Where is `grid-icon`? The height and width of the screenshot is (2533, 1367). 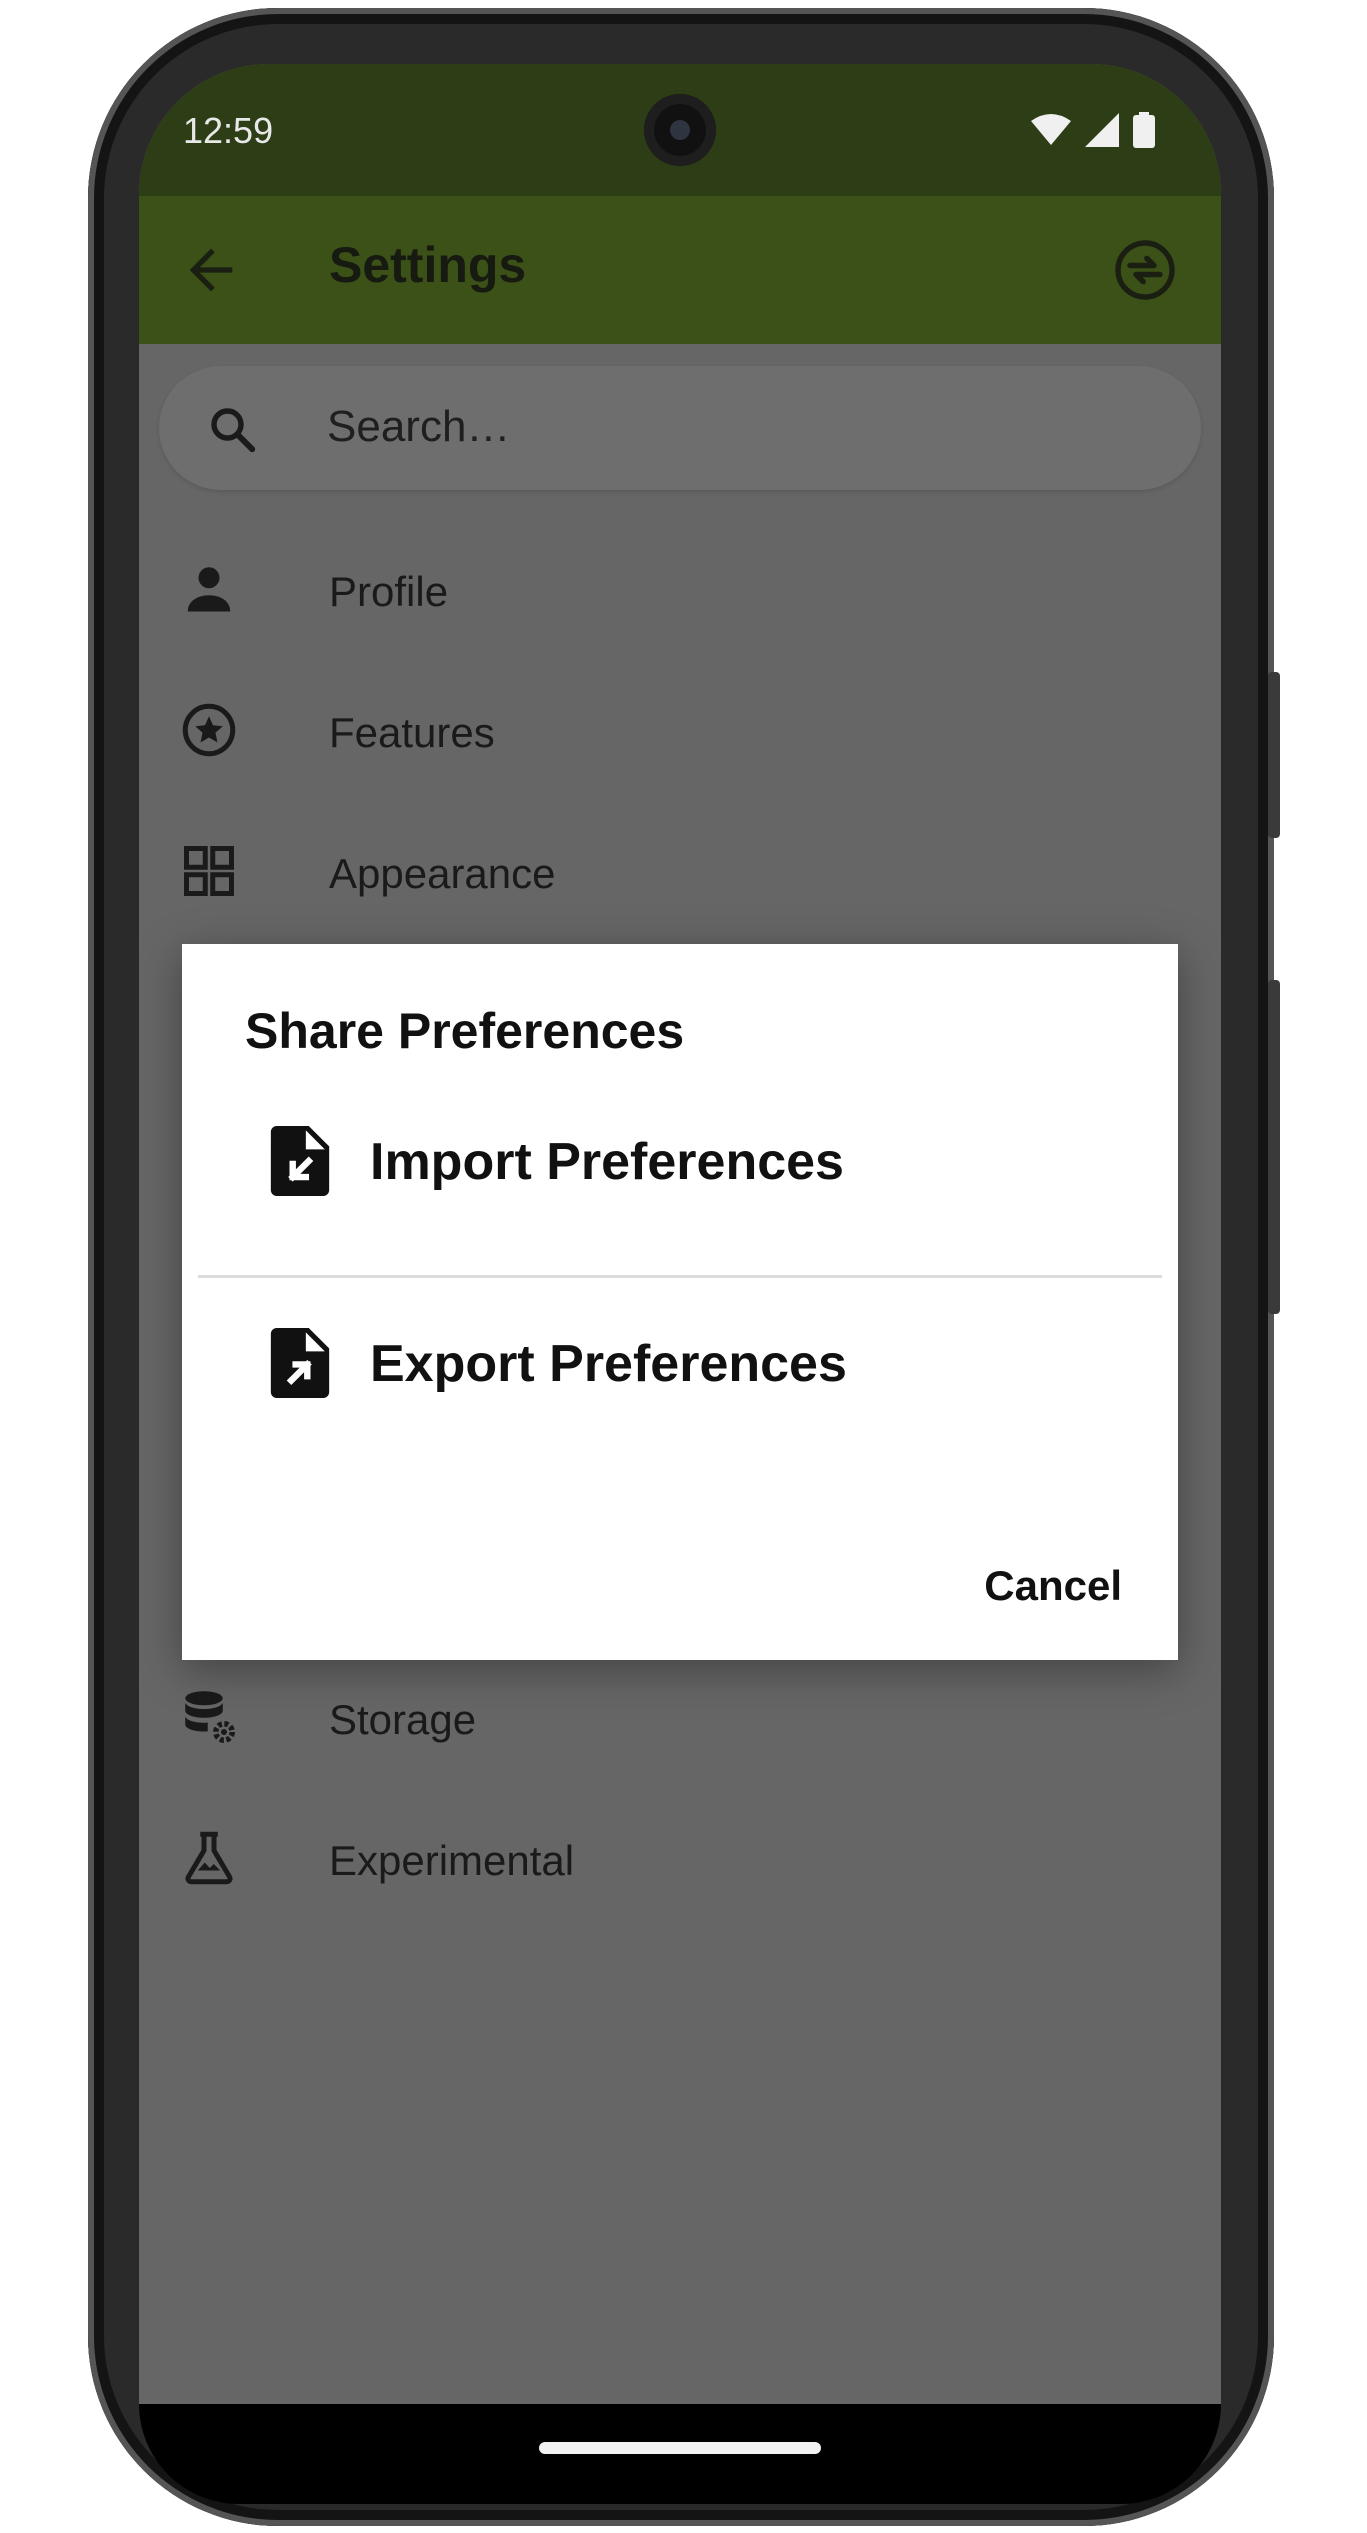
grid-icon is located at coordinates (209, 871).